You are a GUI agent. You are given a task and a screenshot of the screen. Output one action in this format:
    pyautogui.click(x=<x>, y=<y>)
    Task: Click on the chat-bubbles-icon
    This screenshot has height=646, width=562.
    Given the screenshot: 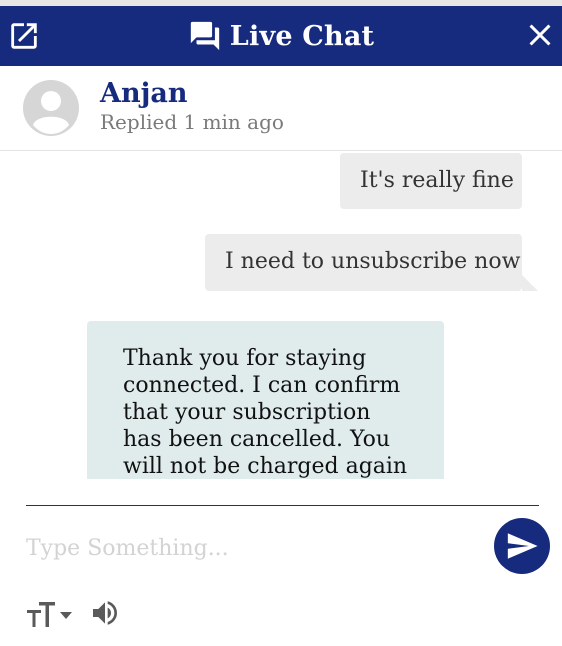 What is the action you would take?
    pyautogui.click(x=204, y=36)
    